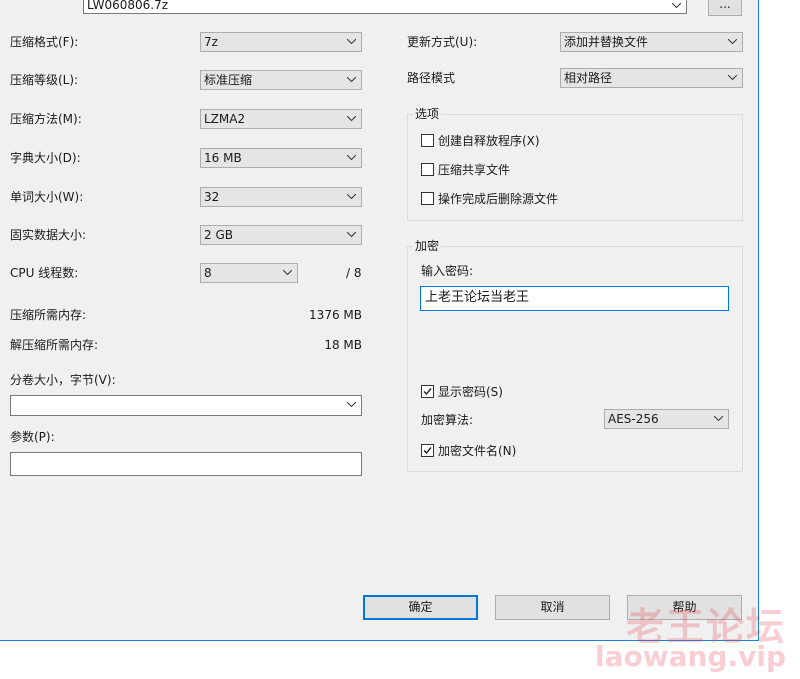 This screenshot has height=679, width=800. What do you see at coordinates (385, 7) in the screenshot?
I see `archive-filename-combo: LW060806.7z` at bounding box center [385, 7].